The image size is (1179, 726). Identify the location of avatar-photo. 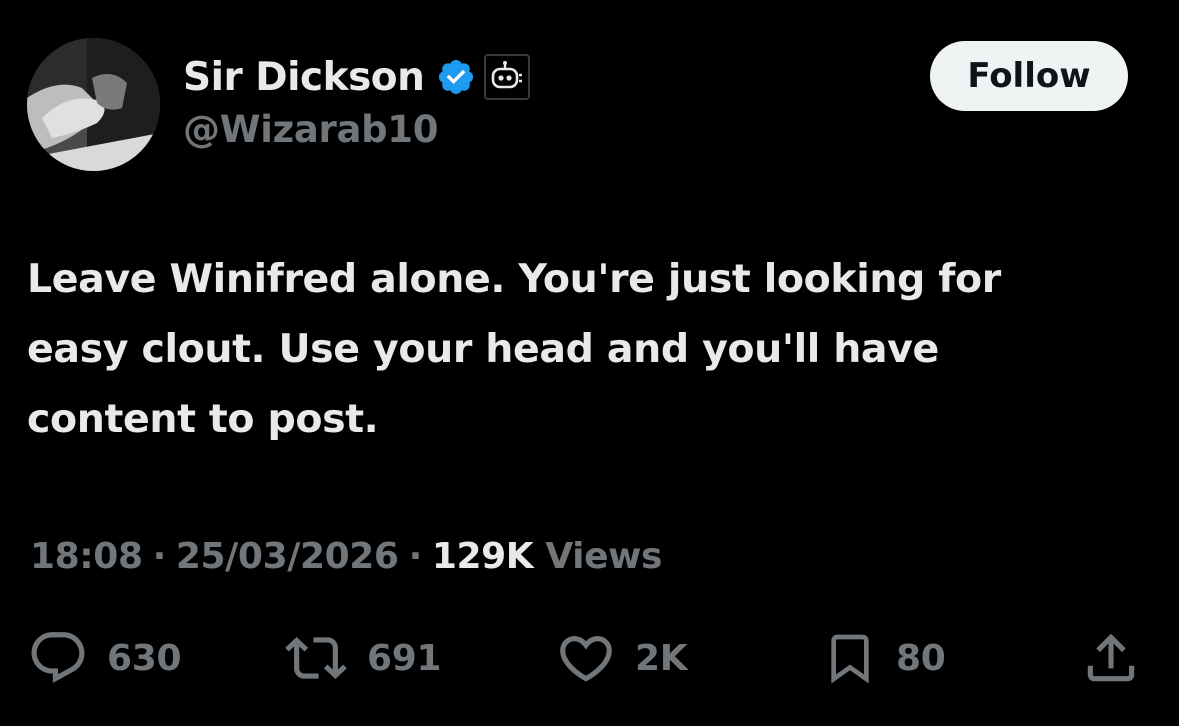
(93, 104).